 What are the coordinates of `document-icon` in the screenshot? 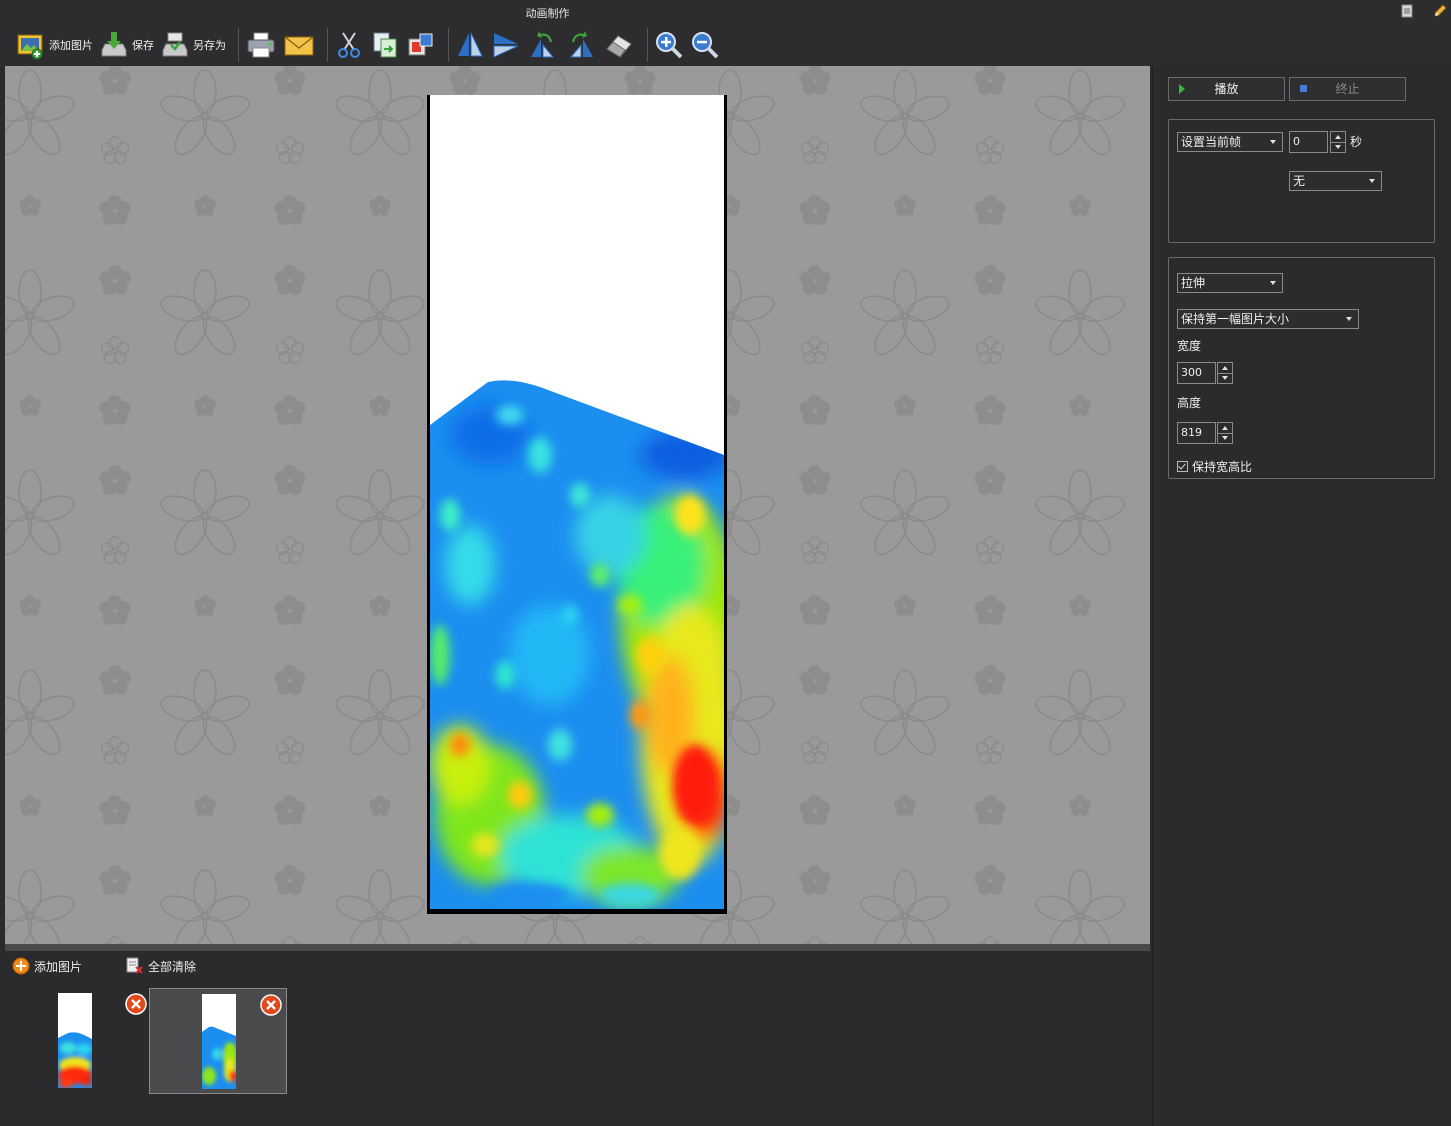 It's located at (1407, 11).